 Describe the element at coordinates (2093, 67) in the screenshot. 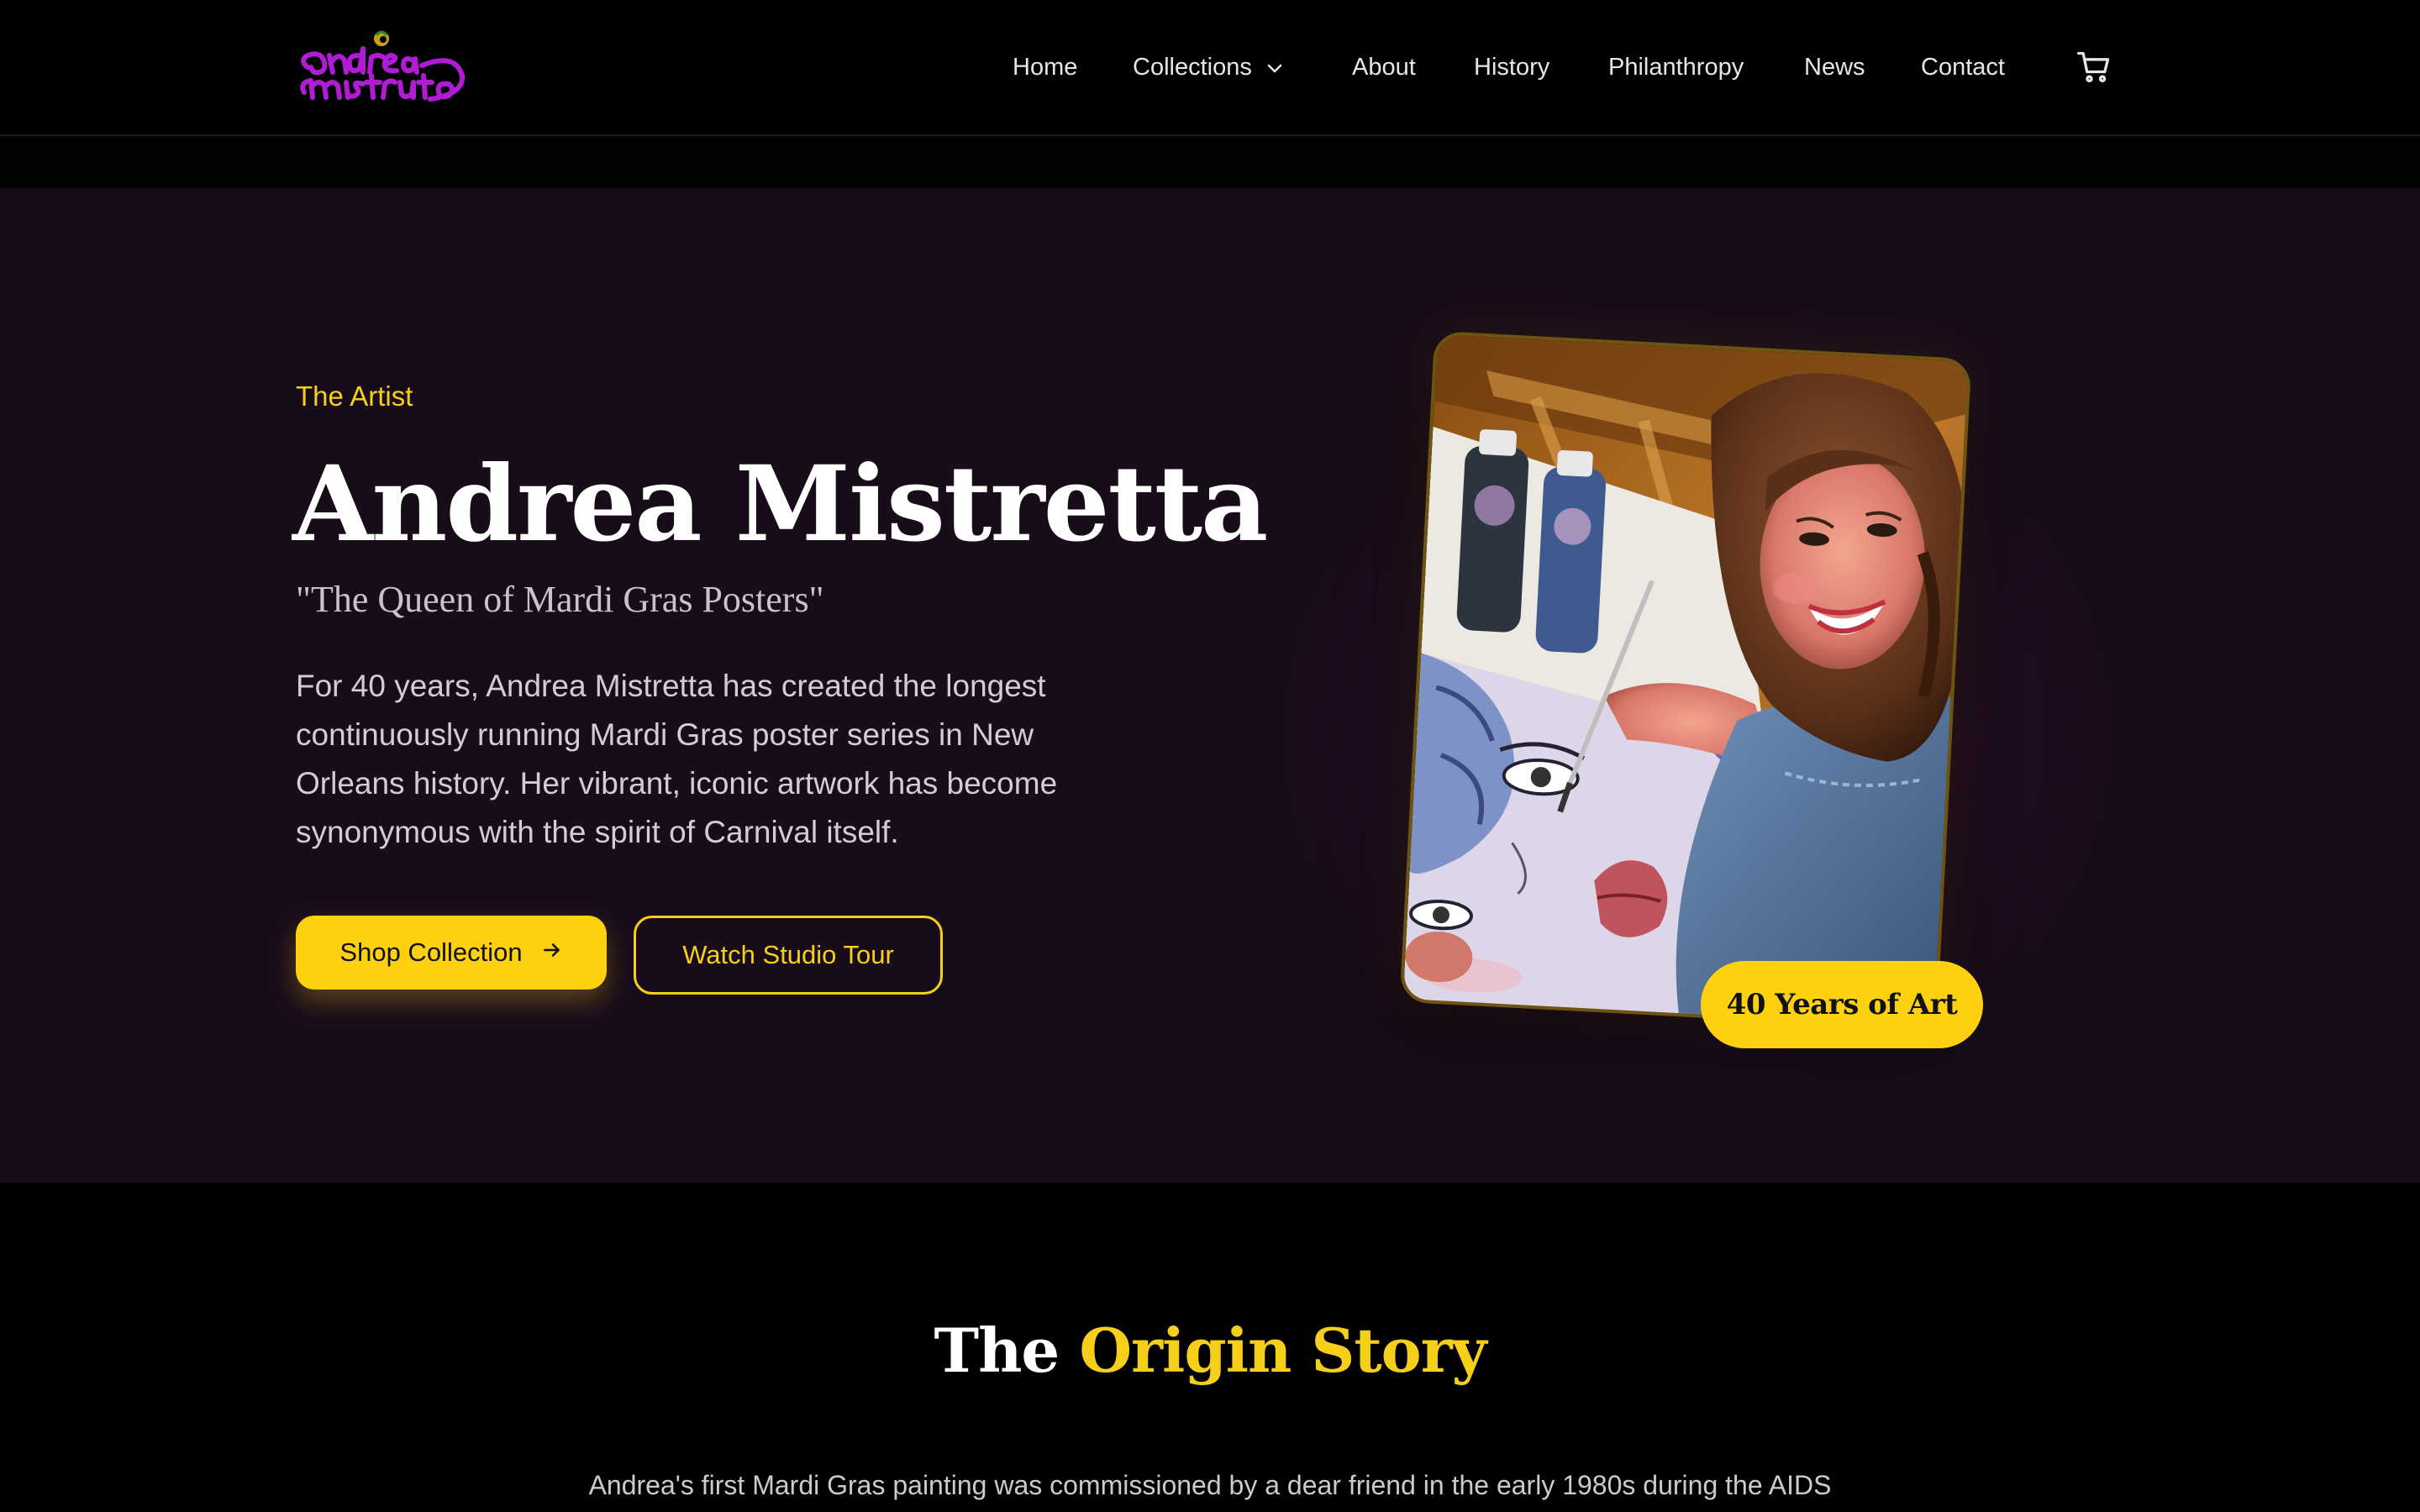

I see `cart-icon` at that location.